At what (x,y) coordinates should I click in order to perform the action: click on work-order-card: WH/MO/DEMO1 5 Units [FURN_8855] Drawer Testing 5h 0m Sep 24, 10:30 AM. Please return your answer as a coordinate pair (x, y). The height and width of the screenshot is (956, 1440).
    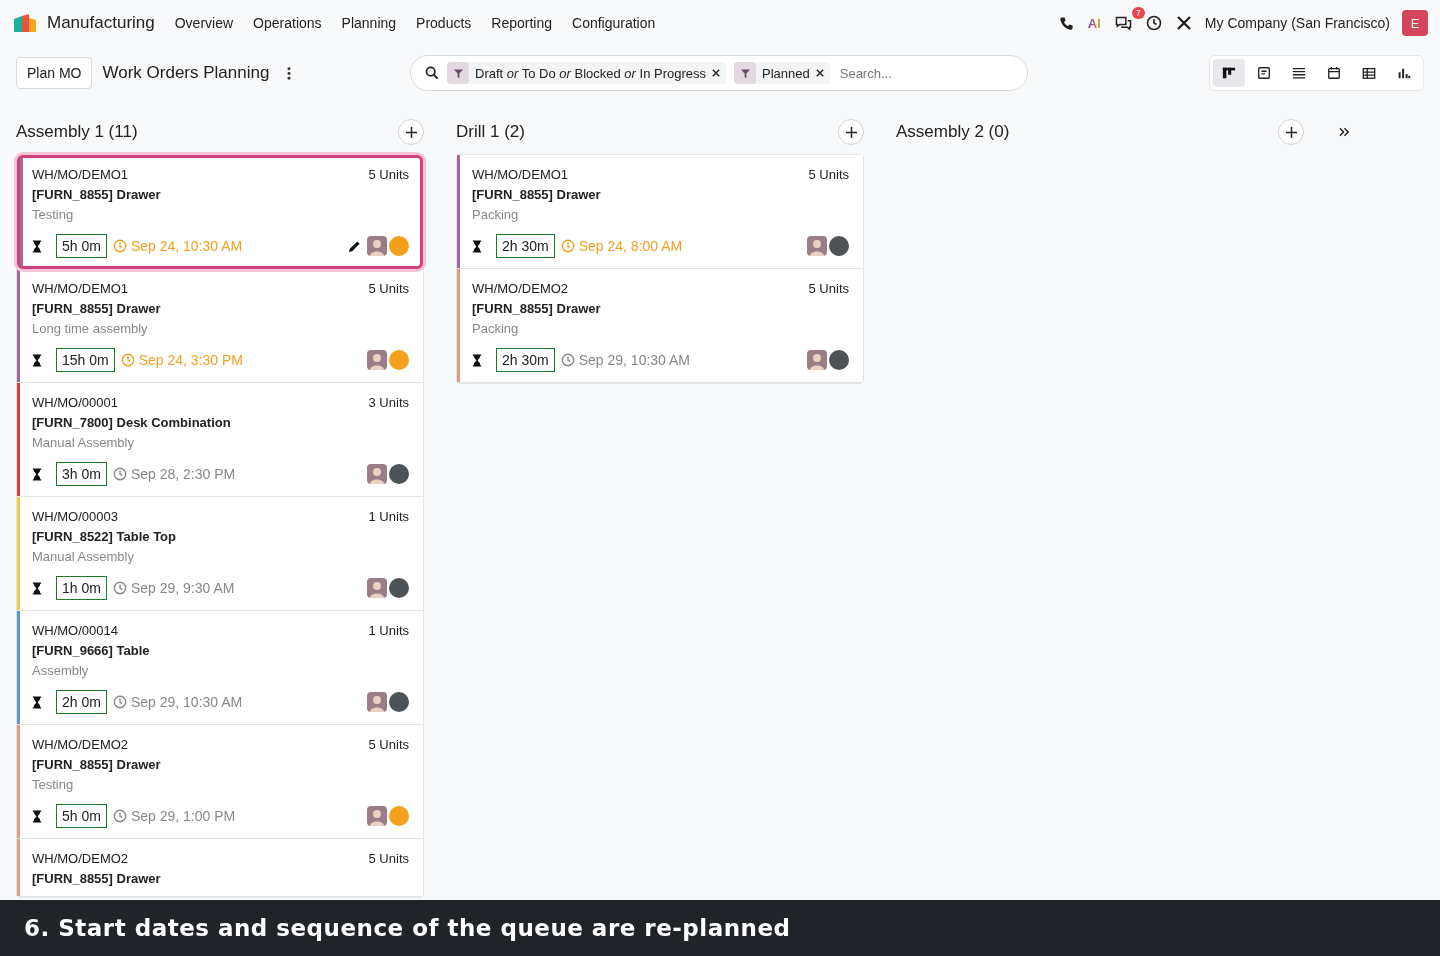
    Looking at the image, I should click on (220, 212).